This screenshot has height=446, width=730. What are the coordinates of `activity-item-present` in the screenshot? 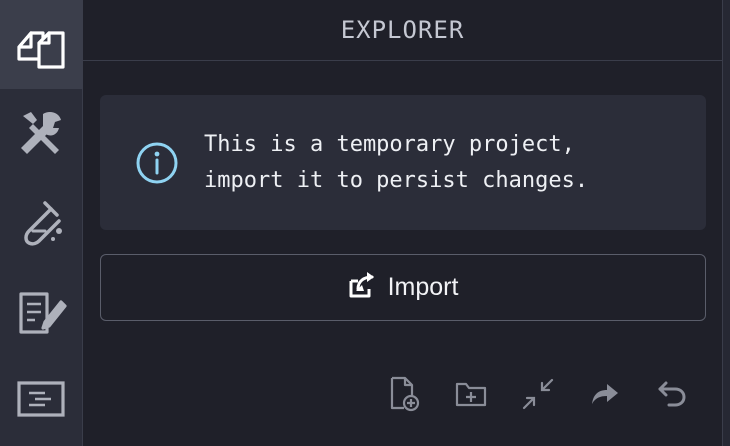 It's located at (41, 401).